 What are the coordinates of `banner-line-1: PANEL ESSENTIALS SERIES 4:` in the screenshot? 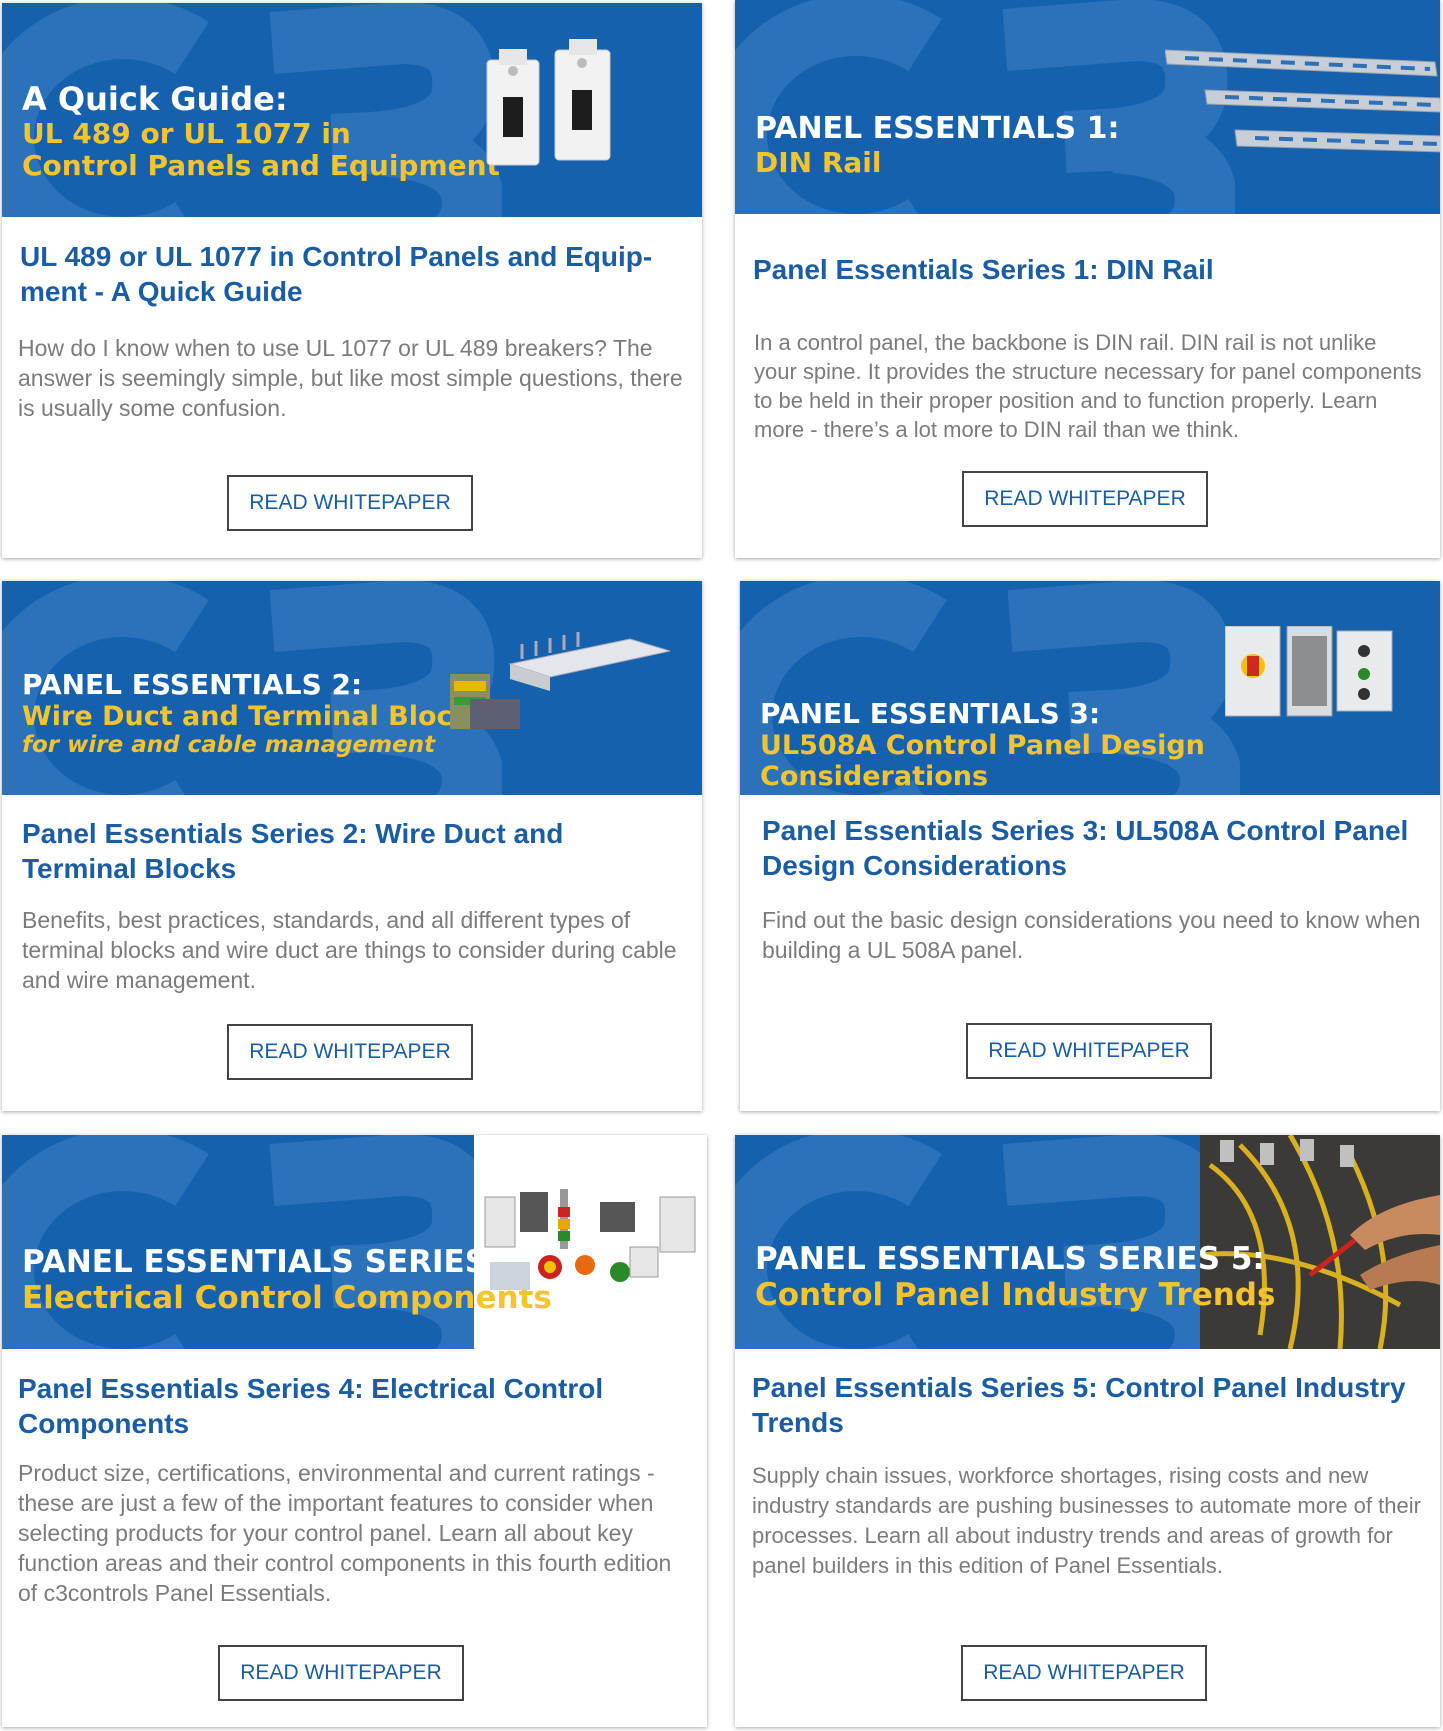 It's located at (277, 1262).